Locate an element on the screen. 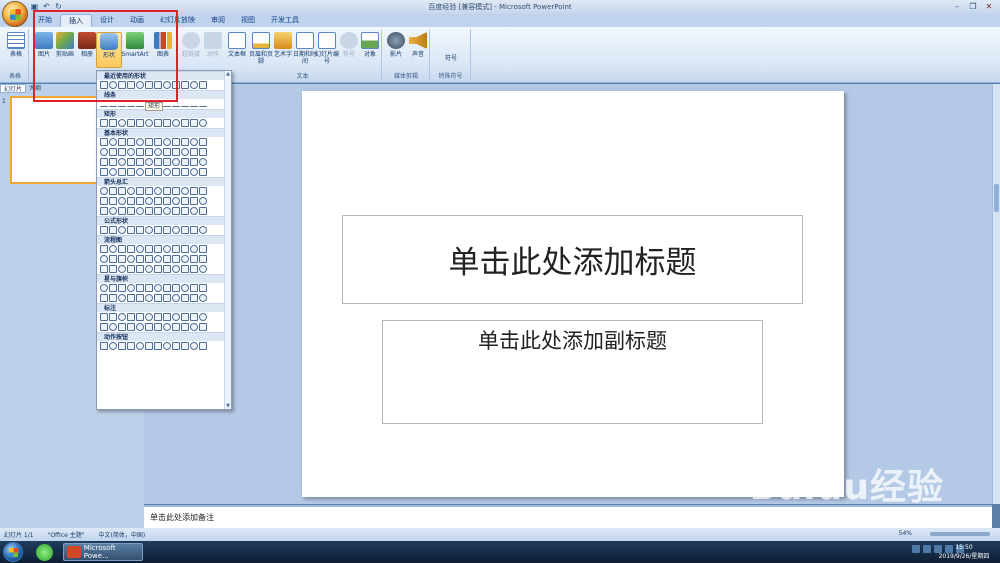  special-symbol-button: 符号 is located at coordinates (451, 58).